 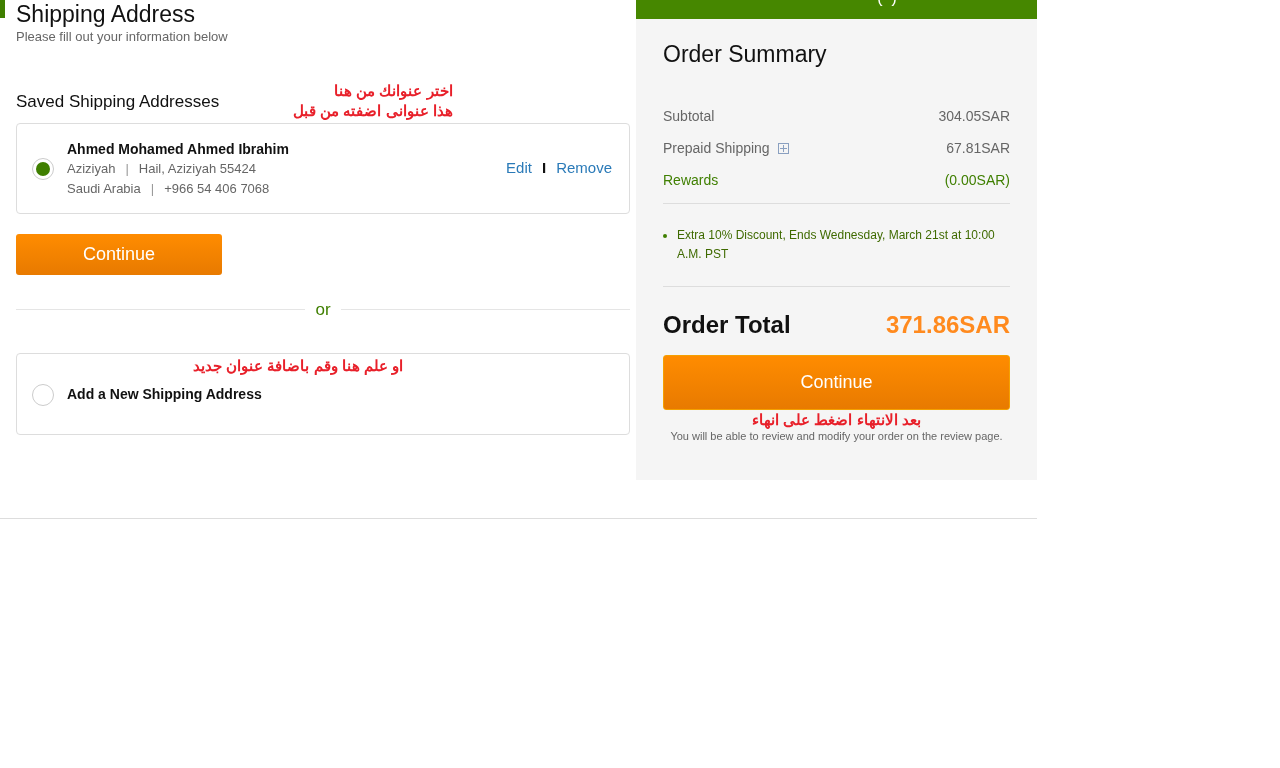 What do you see at coordinates (118, 102) in the screenshot?
I see `section-heading: Saved Shipping Addresses` at bounding box center [118, 102].